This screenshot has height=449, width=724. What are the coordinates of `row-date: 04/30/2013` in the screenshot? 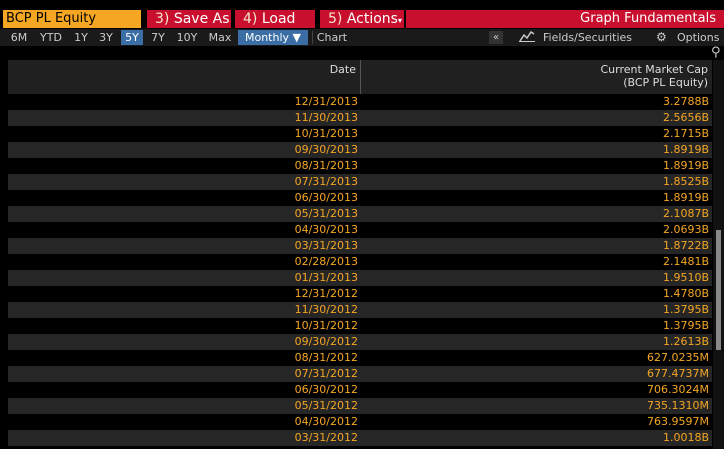 It's located at (326, 229).